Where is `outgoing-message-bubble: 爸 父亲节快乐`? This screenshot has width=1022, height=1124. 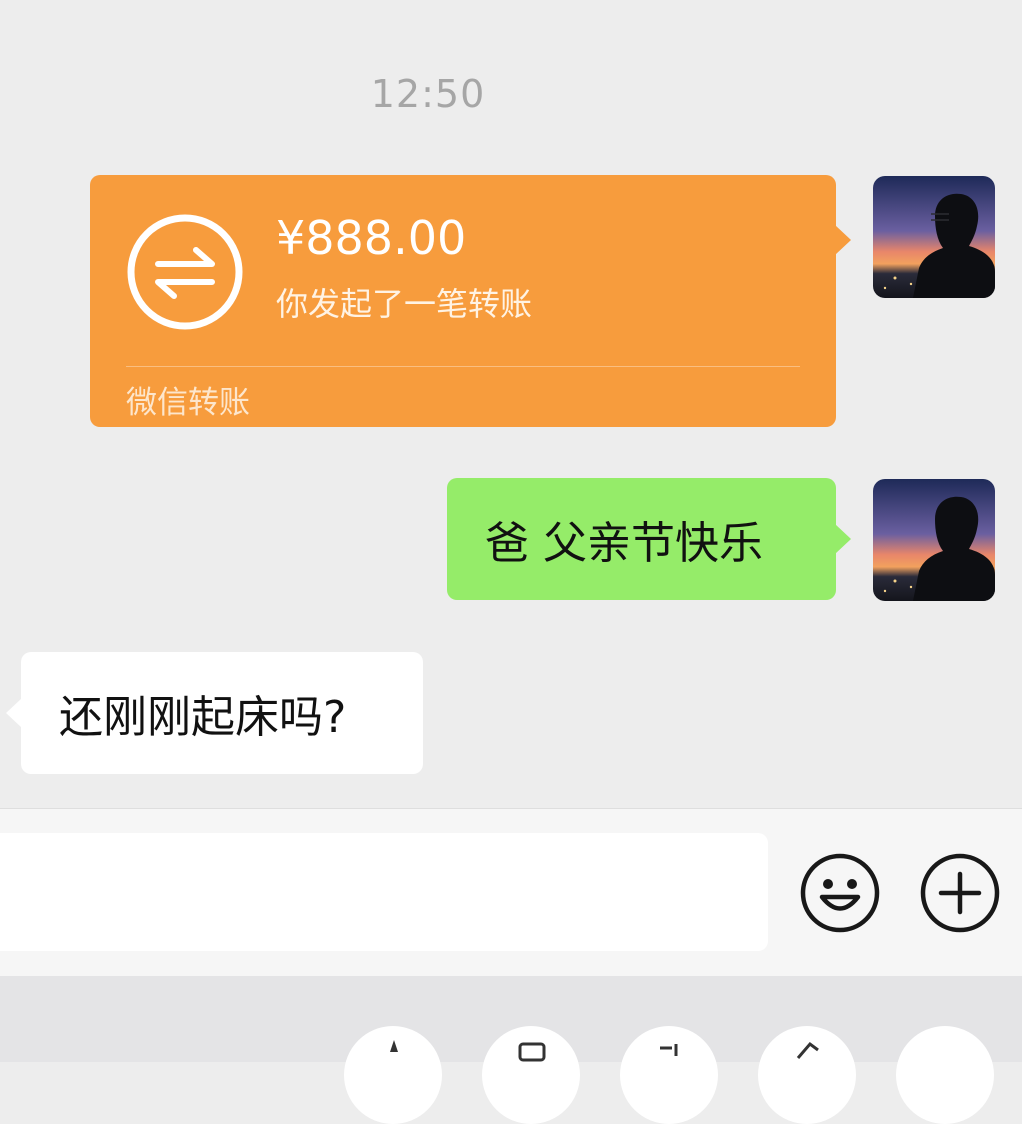 outgoing-message-bubble: 爸 父亲节快乐 is located at coordinates (649, 539).